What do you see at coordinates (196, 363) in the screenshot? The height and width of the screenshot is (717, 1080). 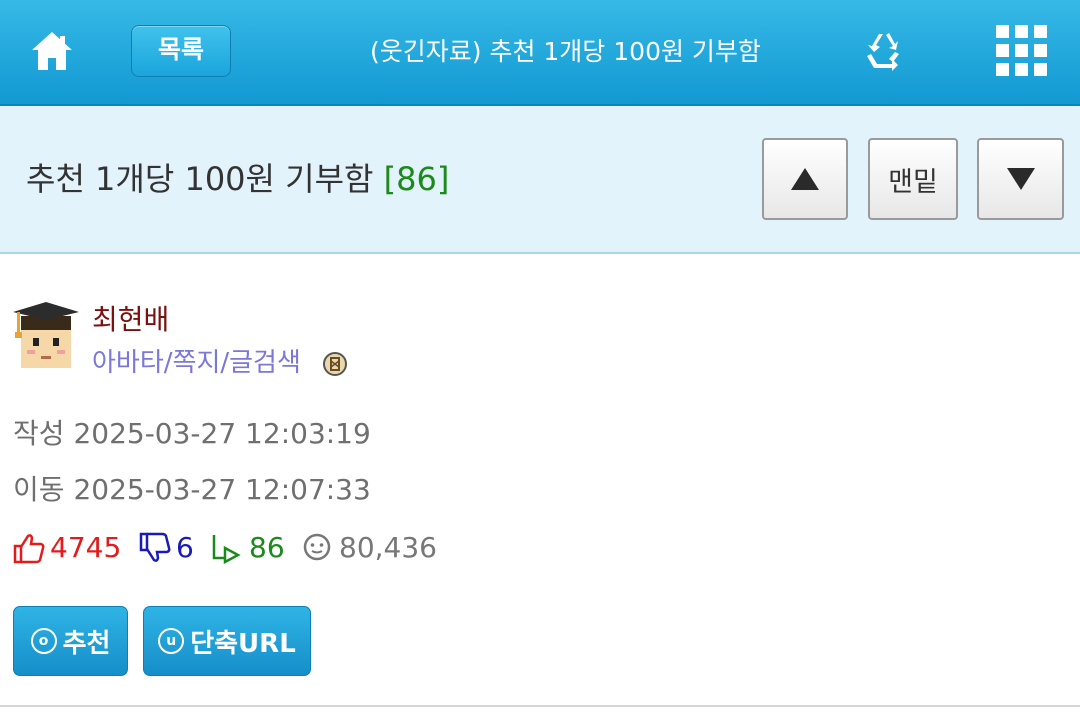 I see `author-links: 아바타/쪽지/글검색` at bounding box center [196, 363].